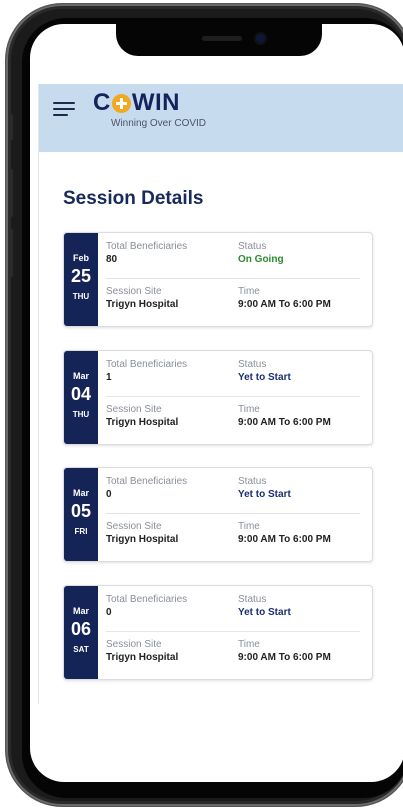  What do you see at coordinates (102, 102) in the screenshot?
I see `logo-text-prefix: C` at bounding box center [102, 102].